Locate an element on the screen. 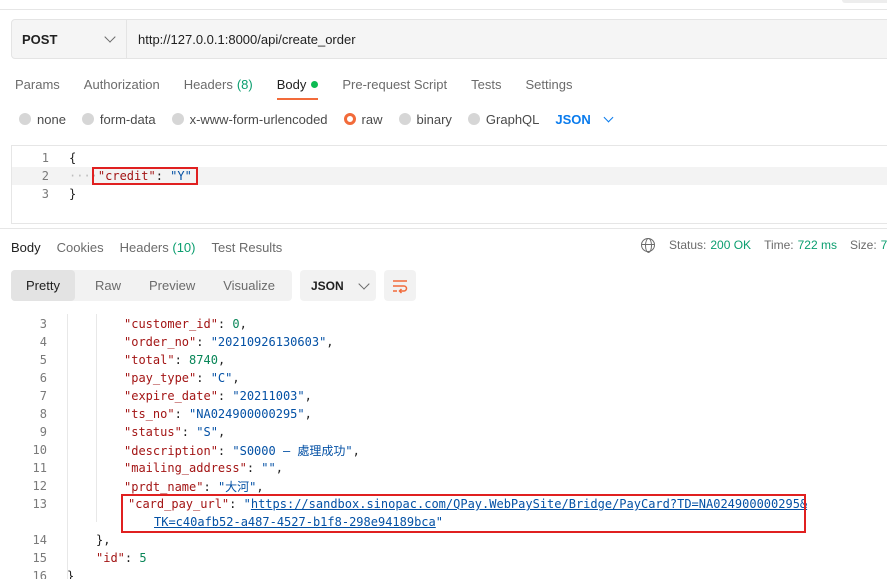  code-text: "ts_no": "NA024900000295", is located at coordinates (218, 414).